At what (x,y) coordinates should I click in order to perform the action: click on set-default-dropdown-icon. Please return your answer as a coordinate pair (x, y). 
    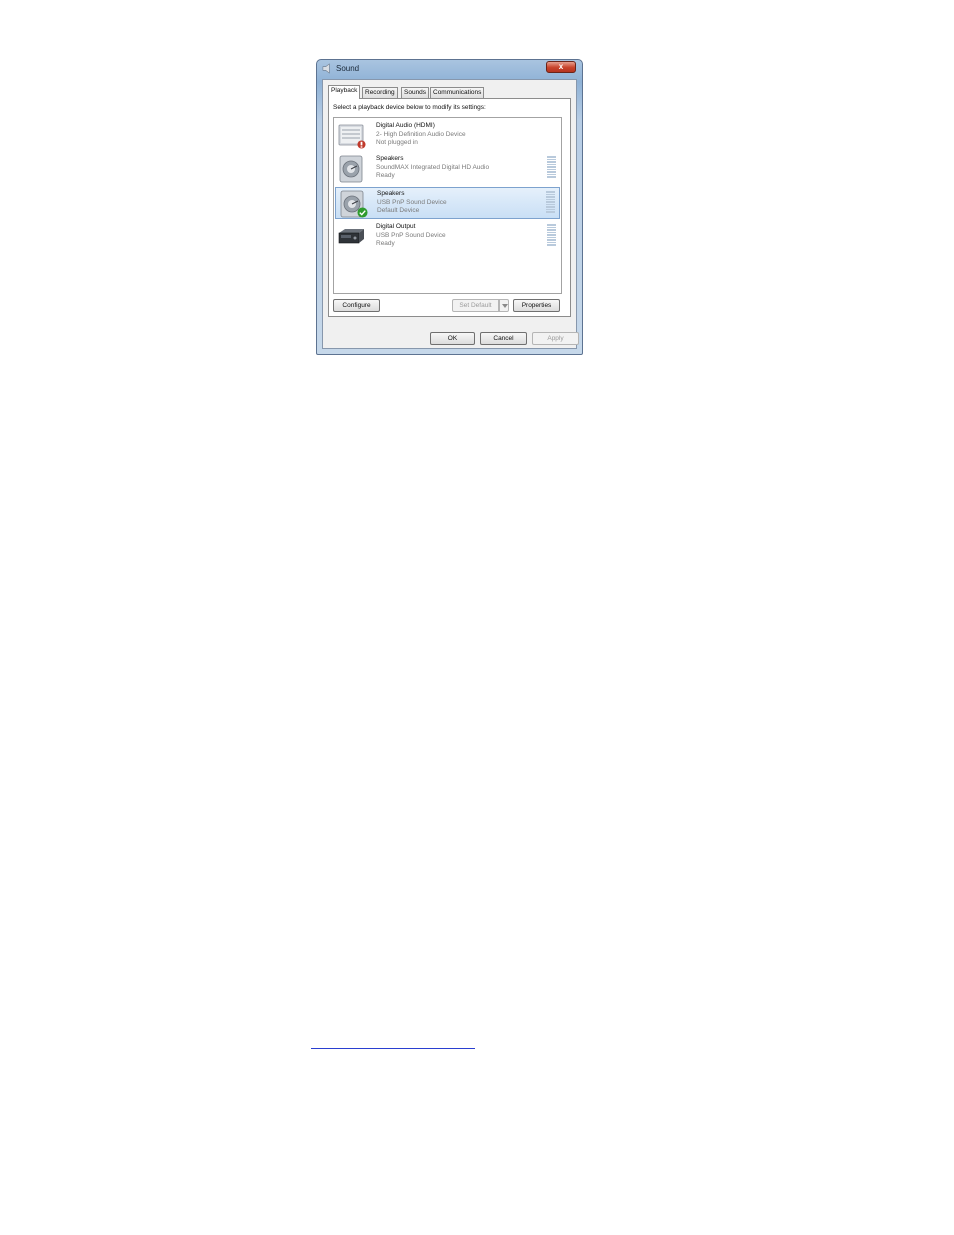
    Looking at the image, I should click on (504, 305).